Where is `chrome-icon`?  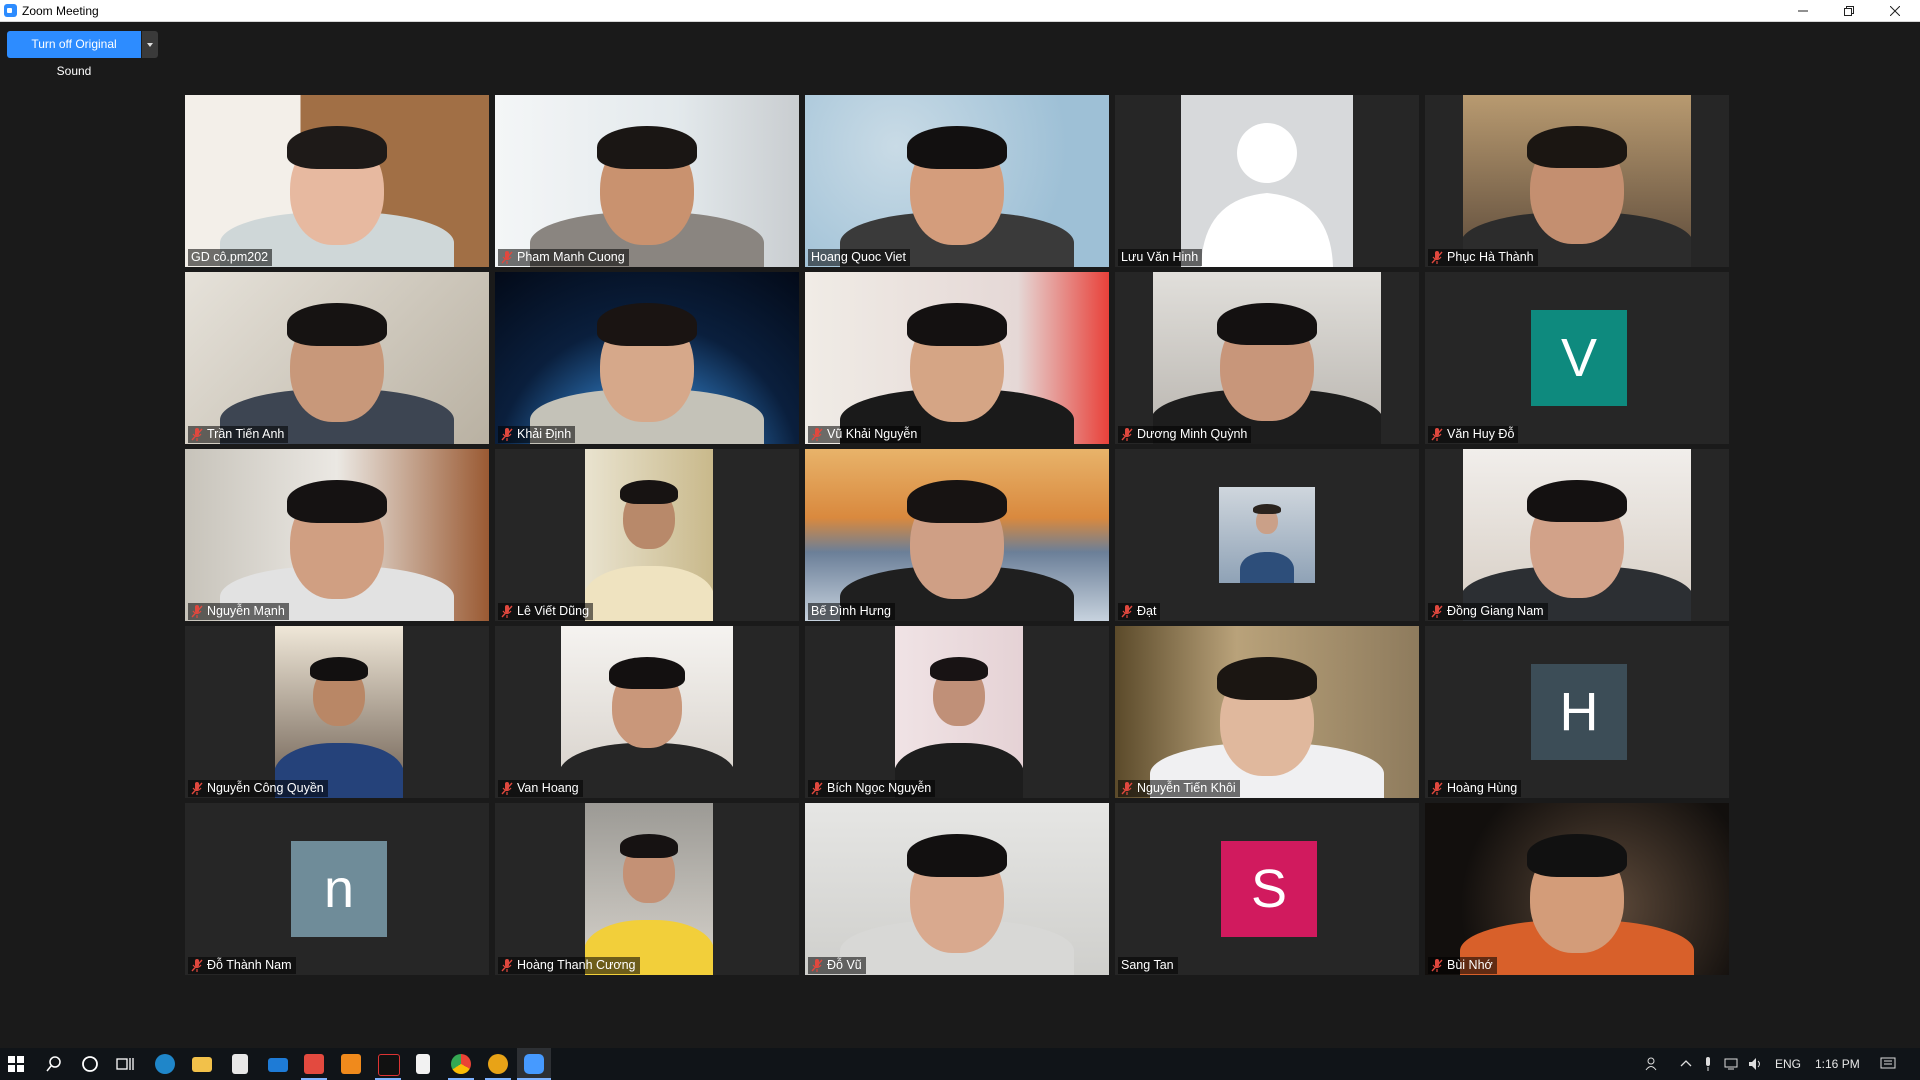
chrome-icon is located at coordinates (461, 1064).